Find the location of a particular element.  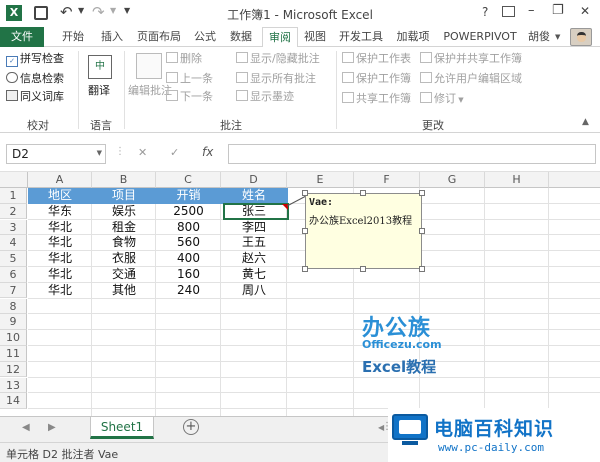

translate-icon: 中 is located at coordinates (100, 67).